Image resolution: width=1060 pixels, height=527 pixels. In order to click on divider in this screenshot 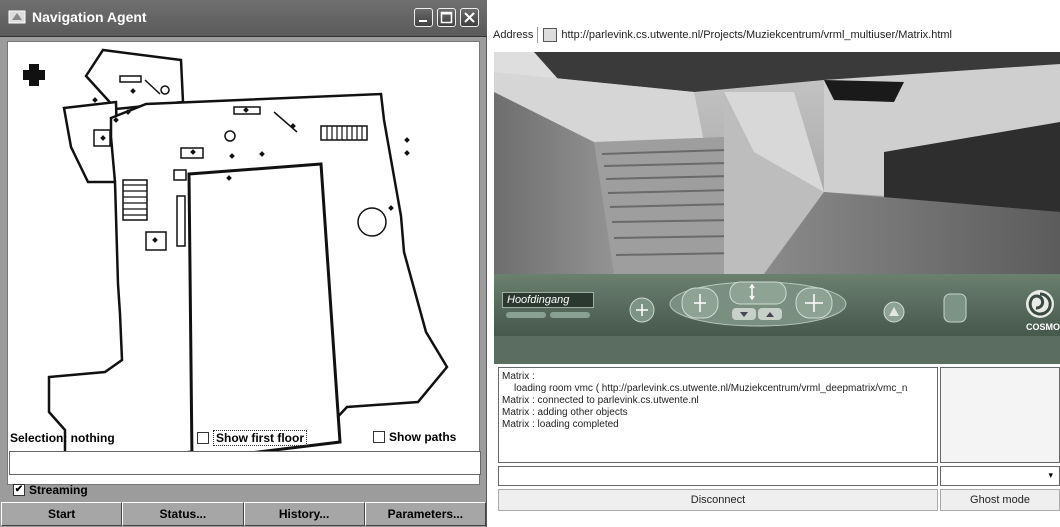, I will do `click(538, 35)`.